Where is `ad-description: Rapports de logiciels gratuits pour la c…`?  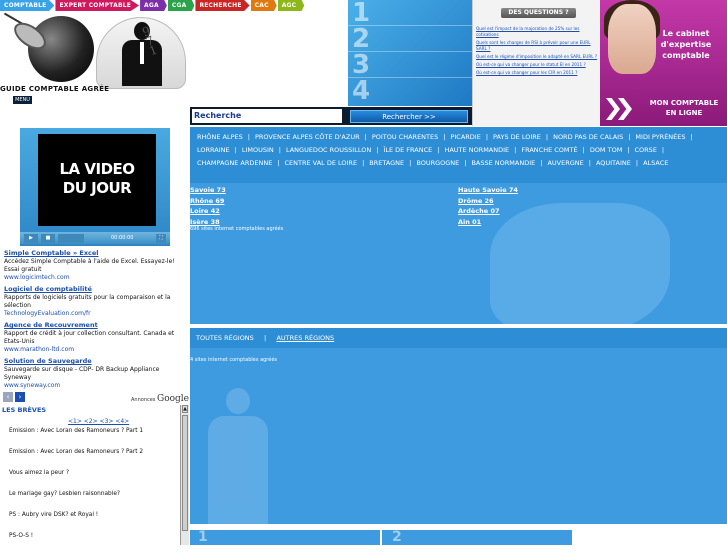 ad-description: Rapports de logiciels gratuits pour la c… is located at coordinates (87, 301).